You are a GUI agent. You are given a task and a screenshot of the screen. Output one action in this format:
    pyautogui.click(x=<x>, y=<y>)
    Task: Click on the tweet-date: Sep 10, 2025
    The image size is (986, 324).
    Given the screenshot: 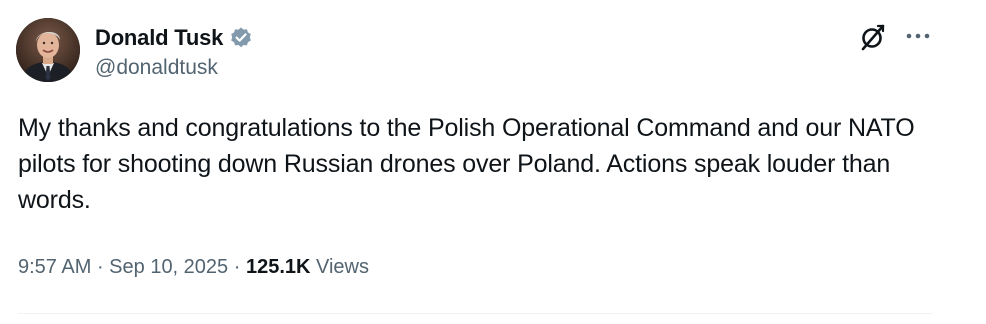 What is the action you would take?
    pyautogui.click(x=168, y=267)
    